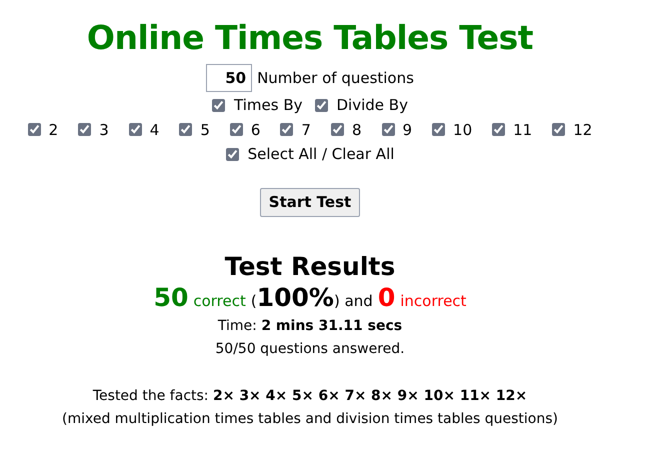 This screenshot has width=653, height=460. Describe the element at coordinates (310, 202) in the screenshot. I see `start-test-button: Start Test` at that location.